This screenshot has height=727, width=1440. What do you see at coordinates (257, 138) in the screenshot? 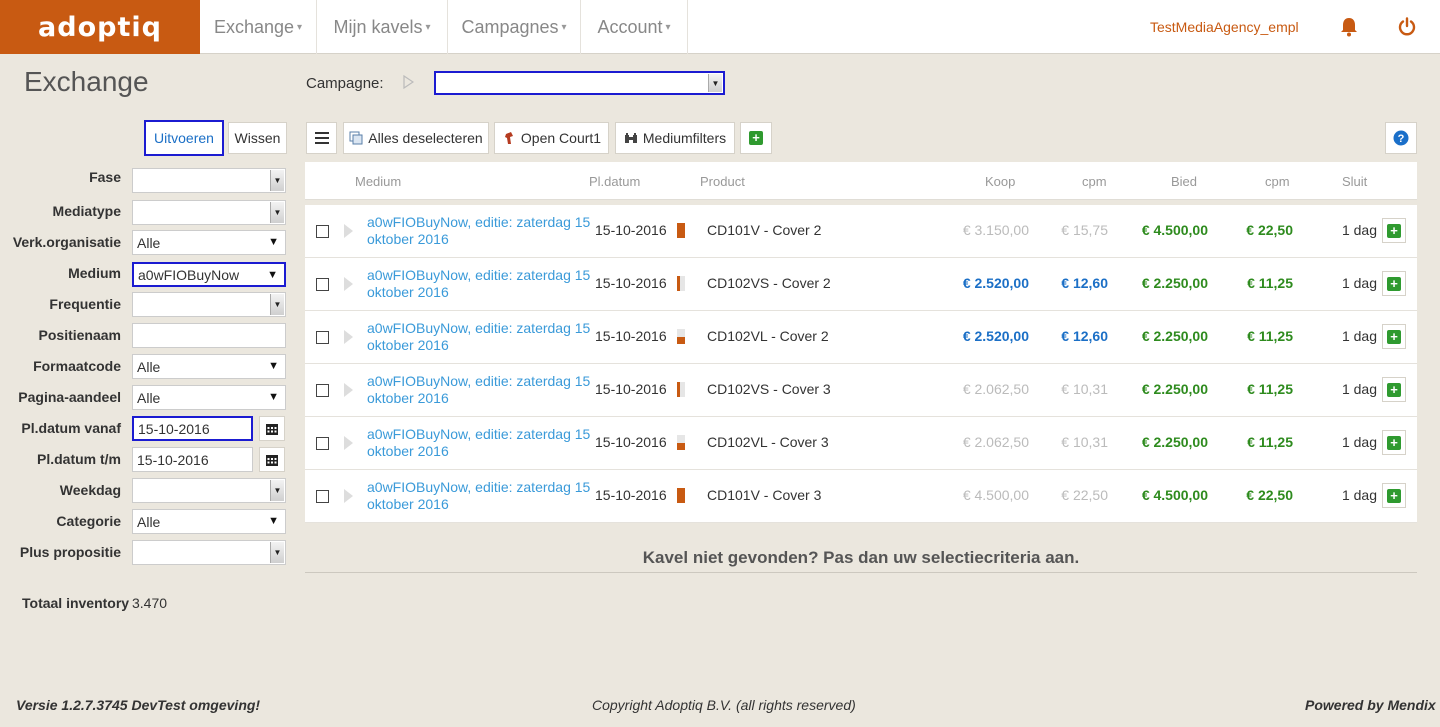
I see `clear-button: Wissen` at bounding box center [257, 138].